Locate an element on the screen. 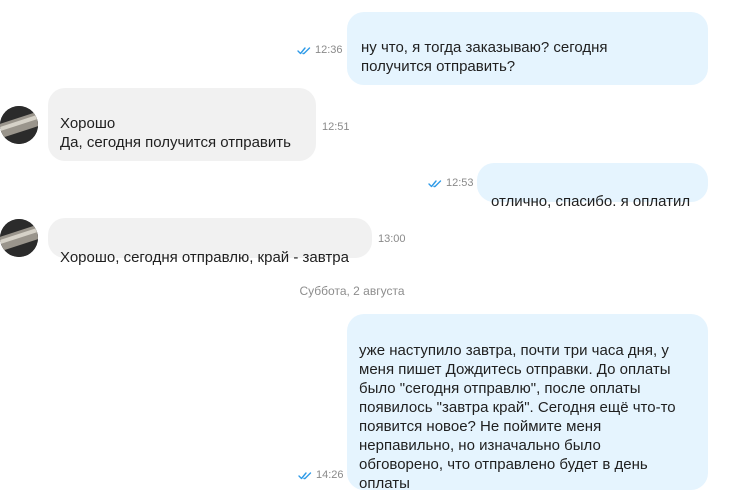 Image resolution: width=730 pixels, height=495 pixels. message-bubble-incoming: Хорошо Да, сегодня получится отправить is located at coordinates (182, 124).